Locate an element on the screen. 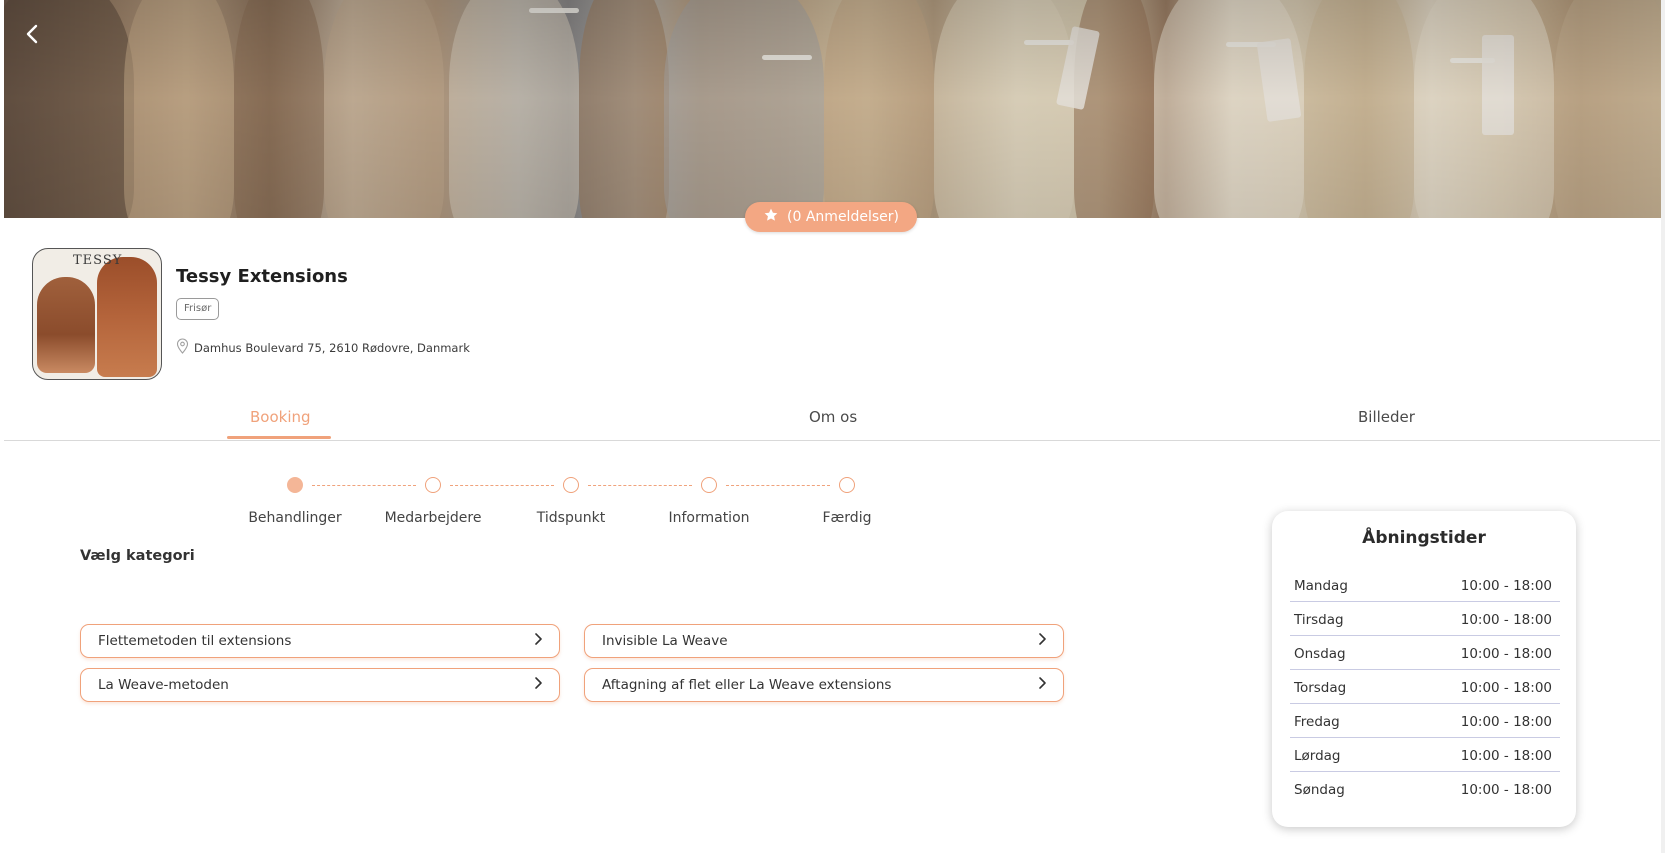 The image size is (1665, 853). business-name: Tessy Extensions is located at coordinates (262, 276).